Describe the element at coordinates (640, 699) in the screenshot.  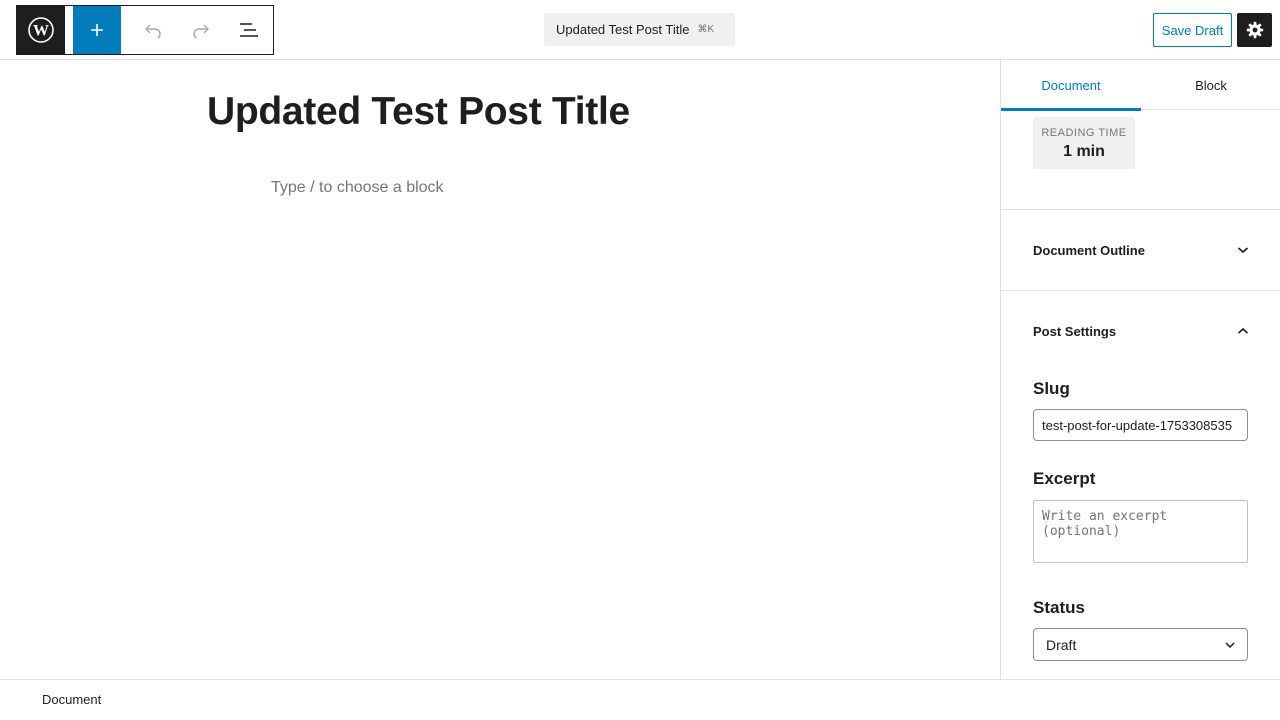
I see `editor-footer: Document` at that location.